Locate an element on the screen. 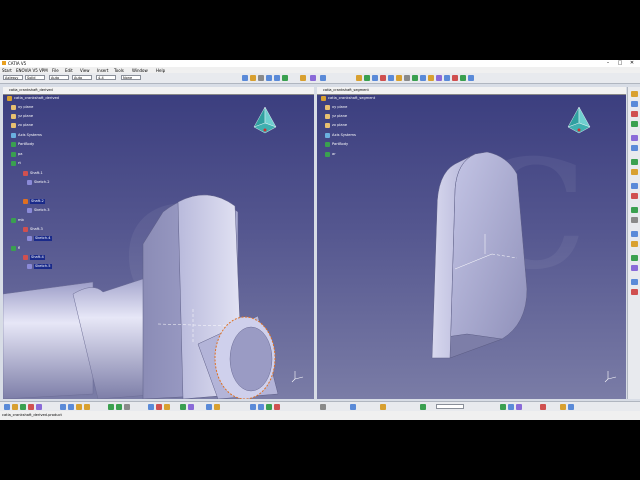 The width and height of the screenshot is (640, 480). material-icon is located at coordinates (183, 407).